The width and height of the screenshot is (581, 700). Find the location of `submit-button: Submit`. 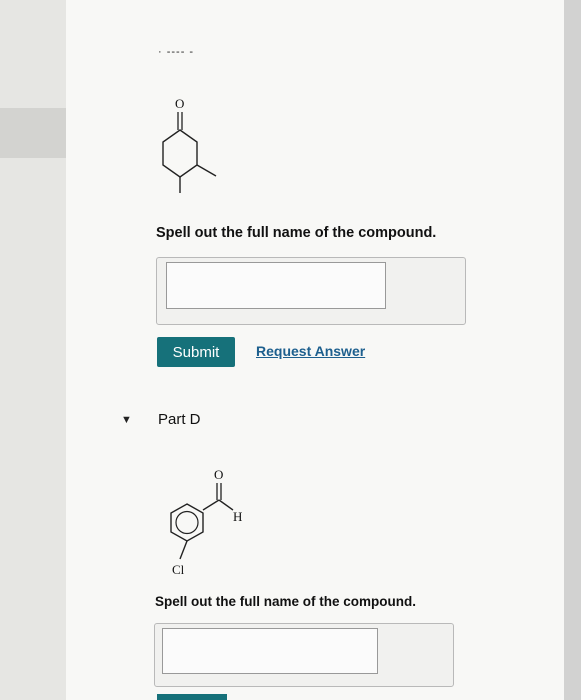

submit-button: Submit is located at coordinates (196, 352).